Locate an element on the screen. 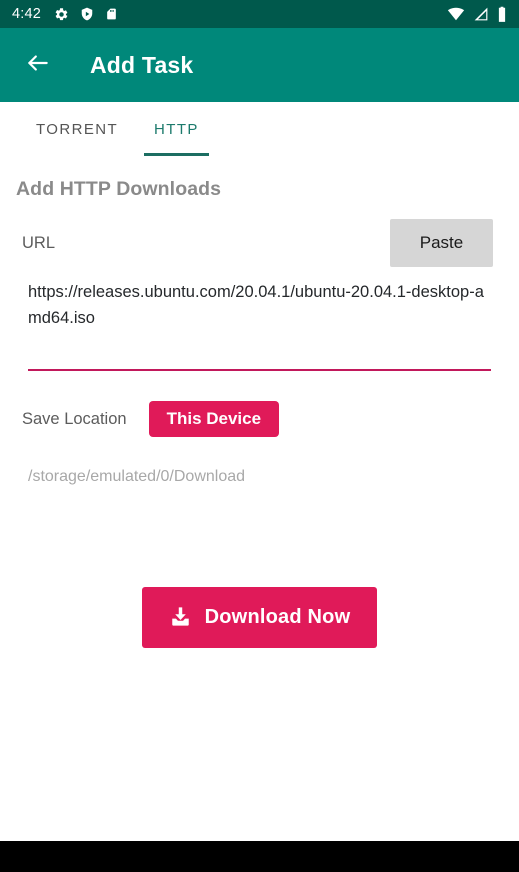  url-input-underline is located at coordinates (259, 370).